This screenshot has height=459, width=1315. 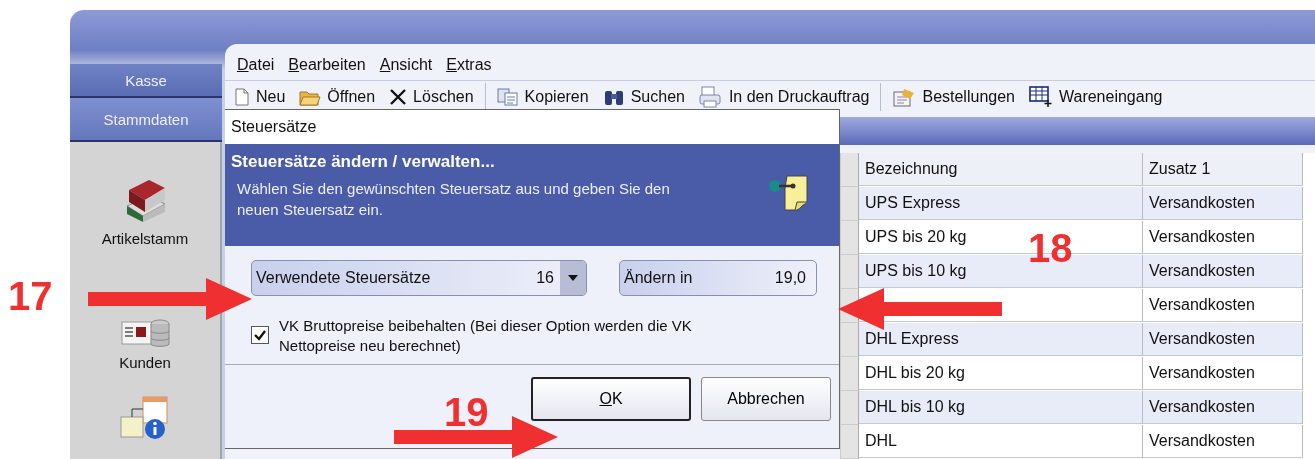 What do you see at coordinates (507, 96) in the screenshot?
I see `copy-icon` at bounding box center [507, 96].